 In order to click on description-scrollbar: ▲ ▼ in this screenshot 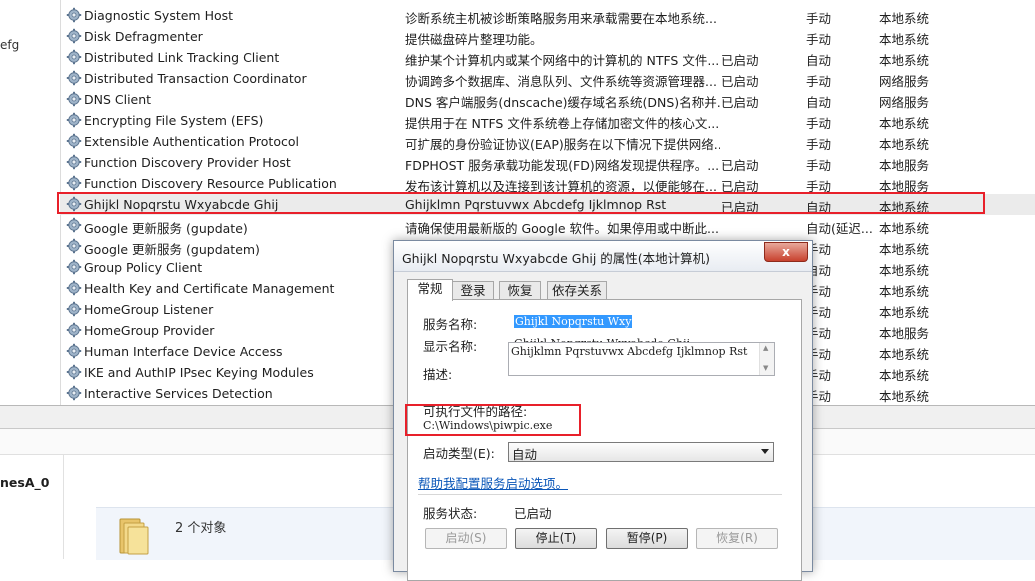, I will do `click(766, 359)`.